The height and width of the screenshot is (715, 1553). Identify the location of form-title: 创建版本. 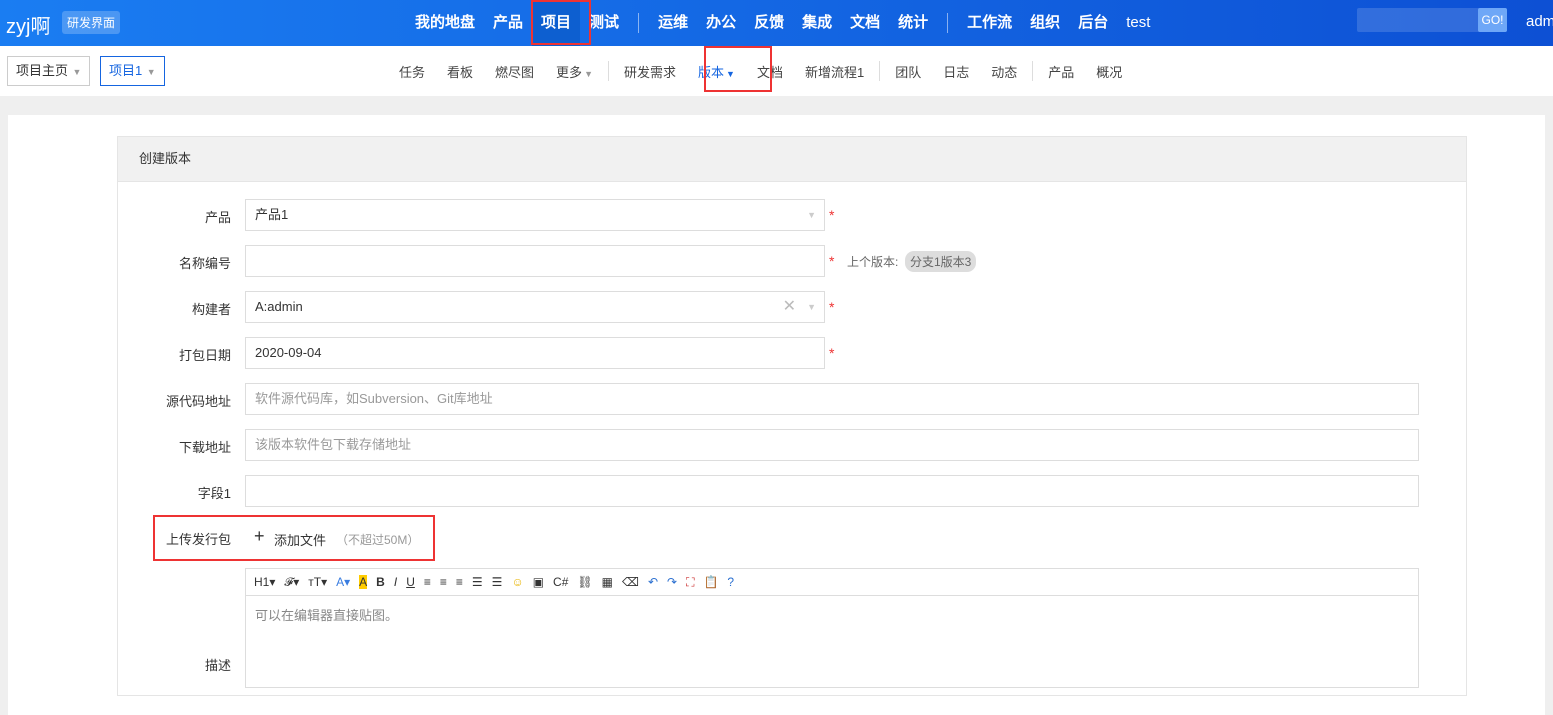
(792, 159).